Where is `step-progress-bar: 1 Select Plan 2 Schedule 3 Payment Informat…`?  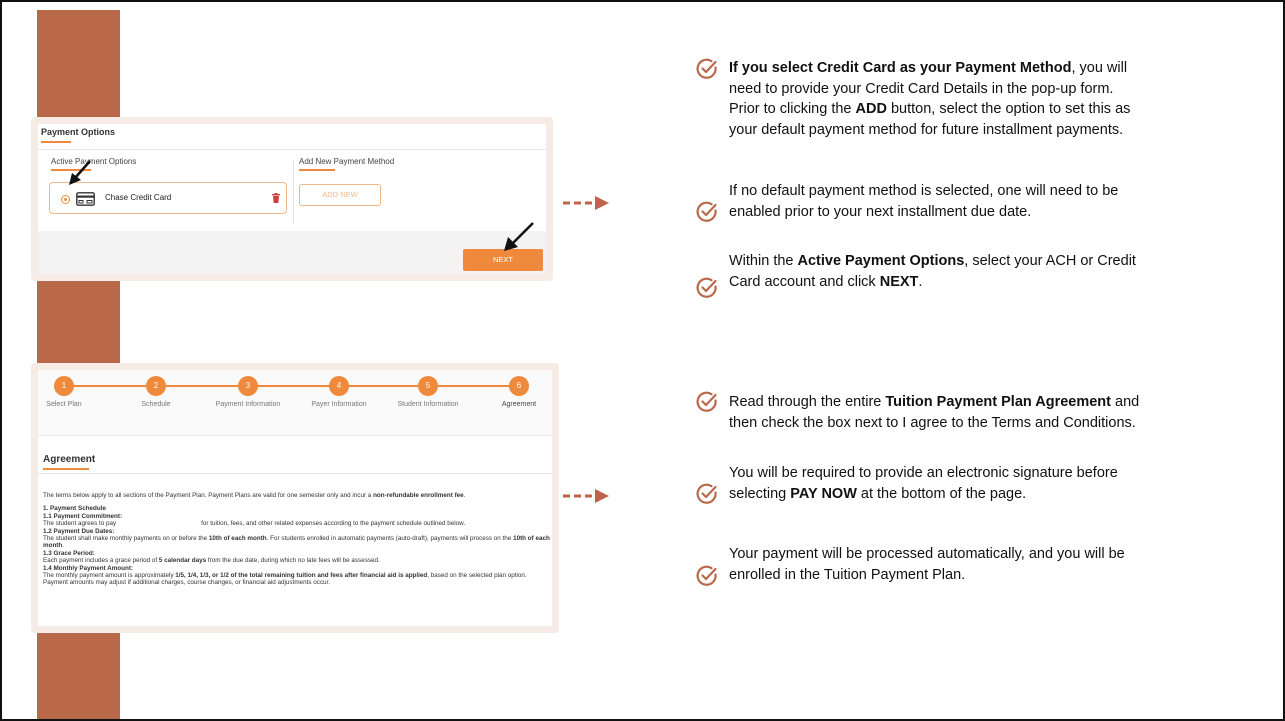 step-progress-bar: 1 Select Plan 2 Schedule 3 Payment Informat… is located at coordinates (295, 403).